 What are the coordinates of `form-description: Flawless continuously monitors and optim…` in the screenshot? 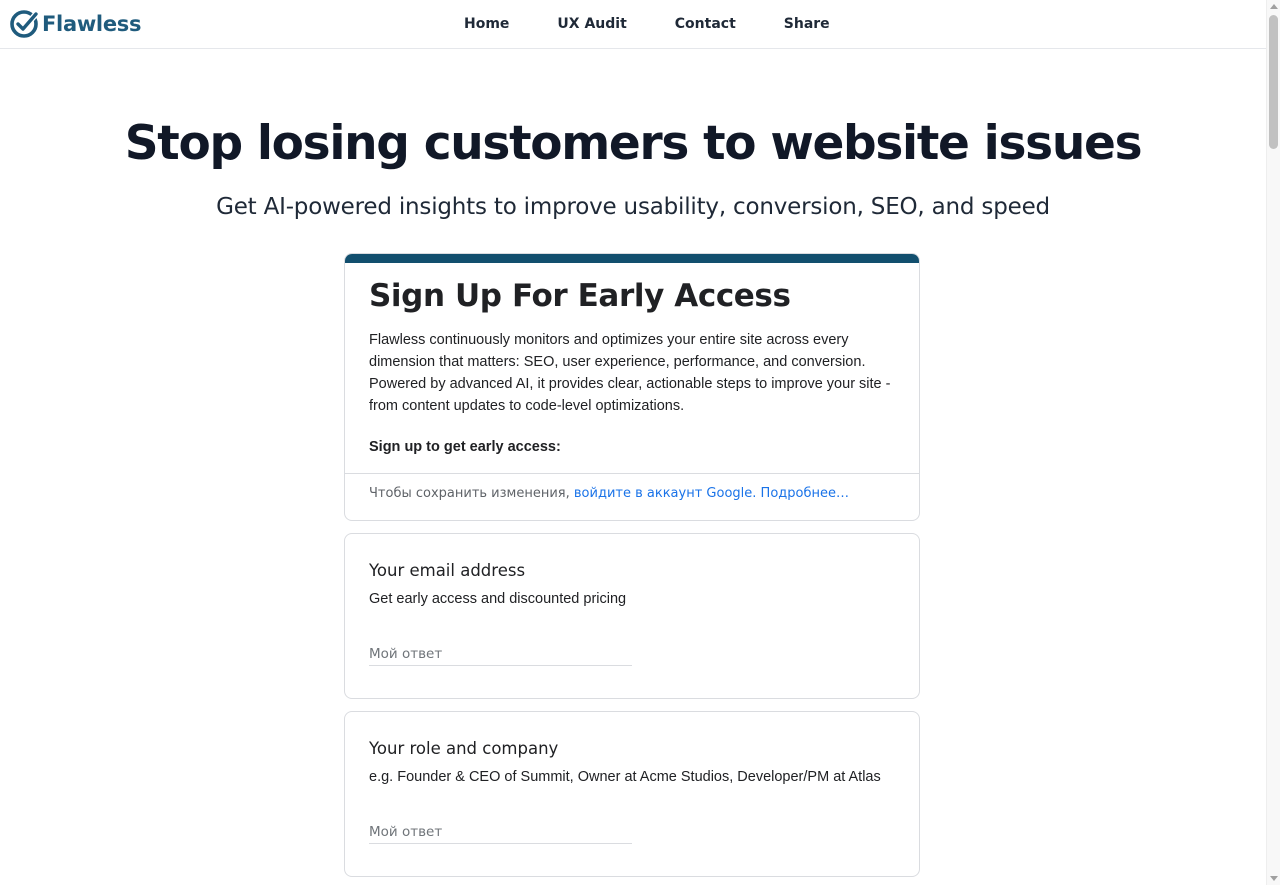 It's located at (630, 373).